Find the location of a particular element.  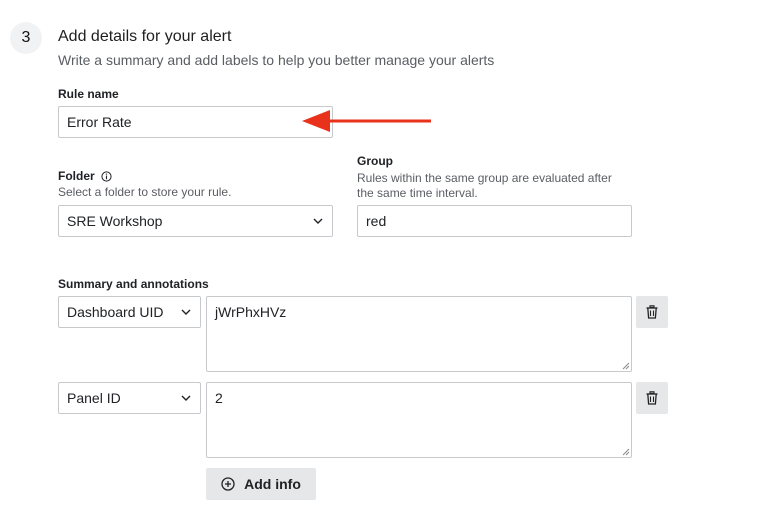

folder-label: Folder is located at coordinates (76, 176).